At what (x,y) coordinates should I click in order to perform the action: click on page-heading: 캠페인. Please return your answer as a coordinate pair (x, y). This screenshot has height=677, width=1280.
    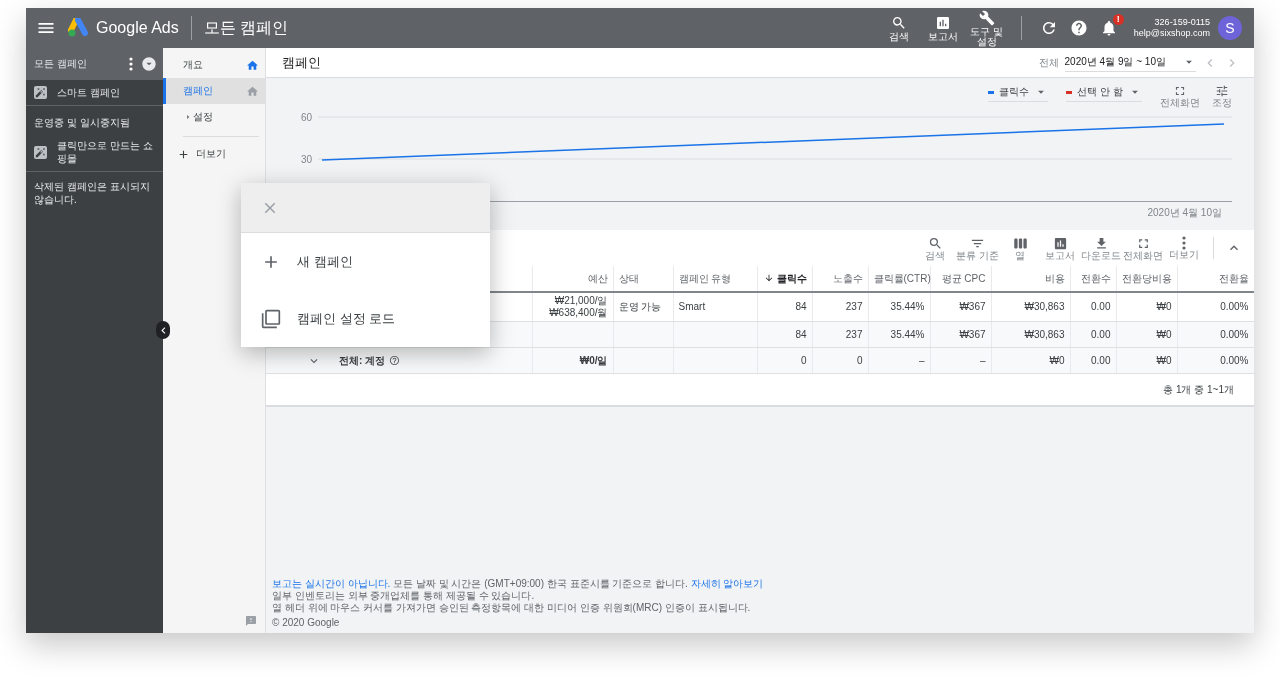
    Looking at the image, I should click on (302, 62).